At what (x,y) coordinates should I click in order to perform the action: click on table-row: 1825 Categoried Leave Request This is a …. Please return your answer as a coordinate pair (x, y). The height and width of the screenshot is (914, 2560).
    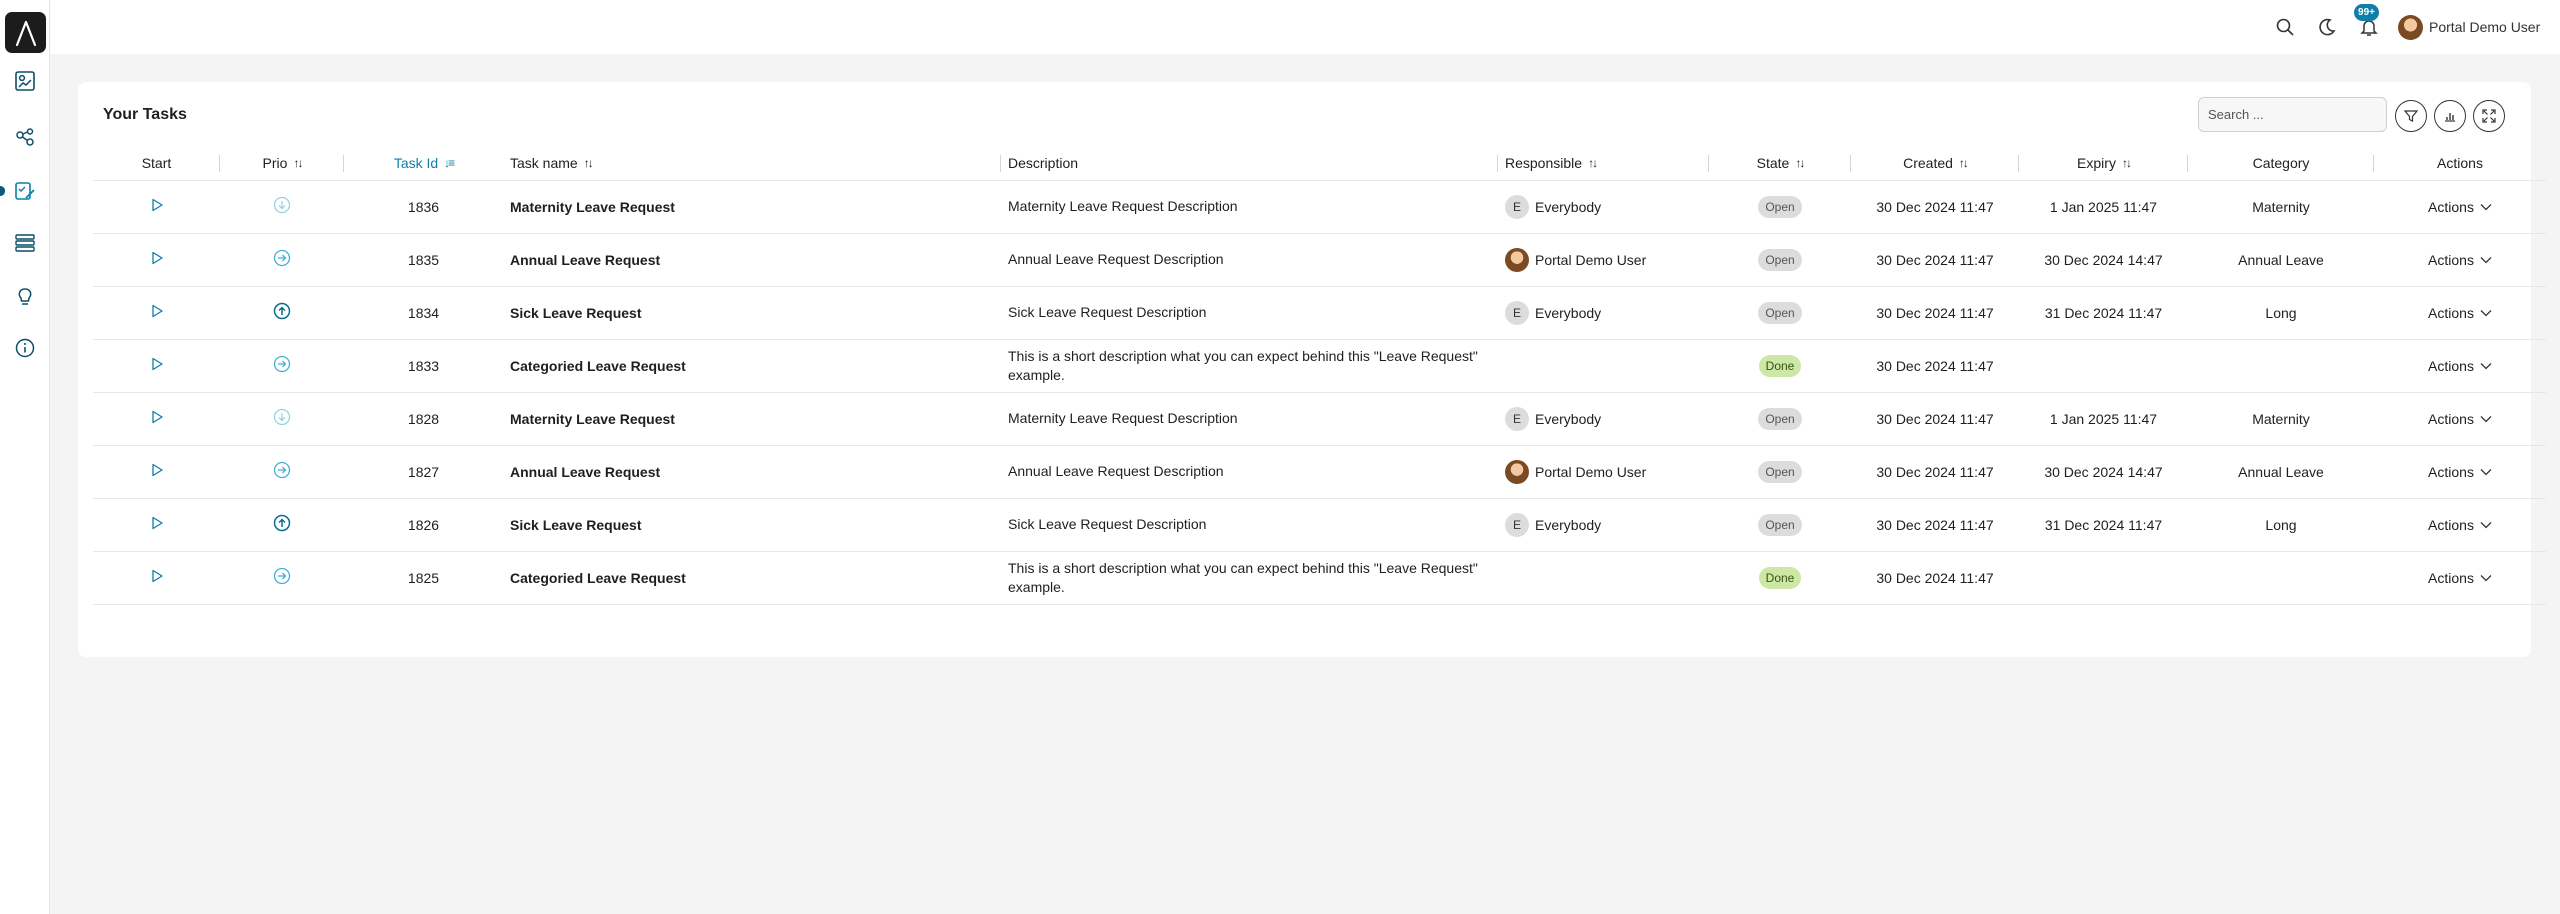
    Looking at the image, I should click on (1319, 577).